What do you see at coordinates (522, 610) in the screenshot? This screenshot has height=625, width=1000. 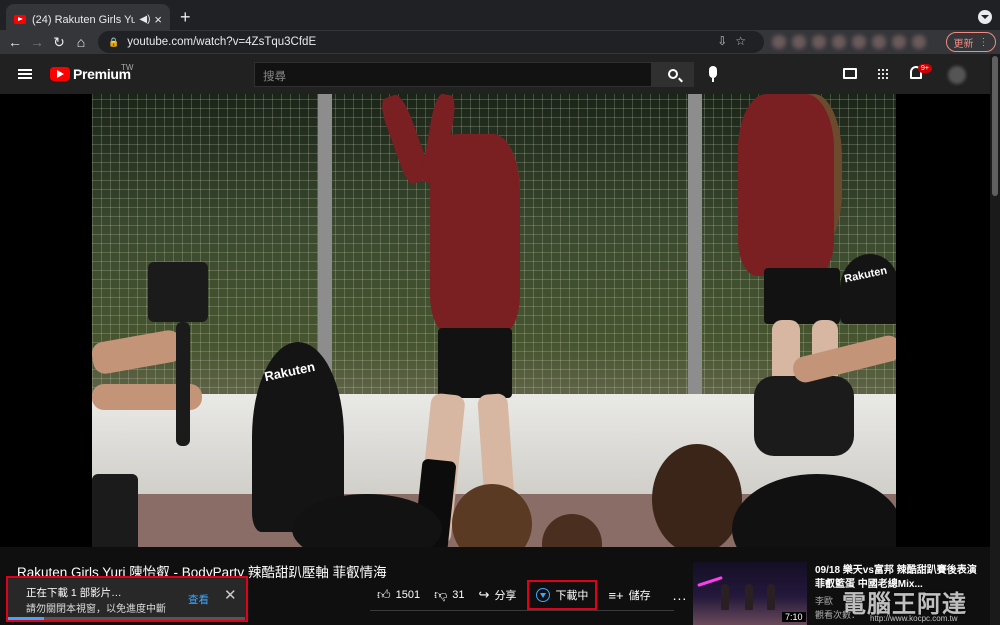 I see `actions-divider` at bounding box center [522, 610].